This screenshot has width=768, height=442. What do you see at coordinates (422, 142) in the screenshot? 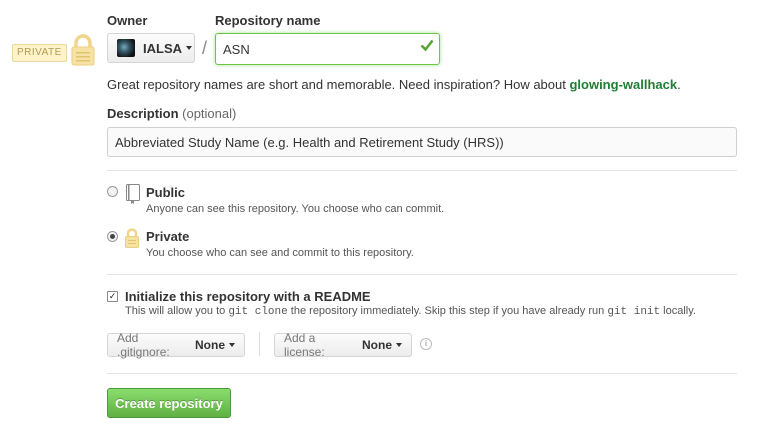
I see `description-input` at bounding box center [422, 142].